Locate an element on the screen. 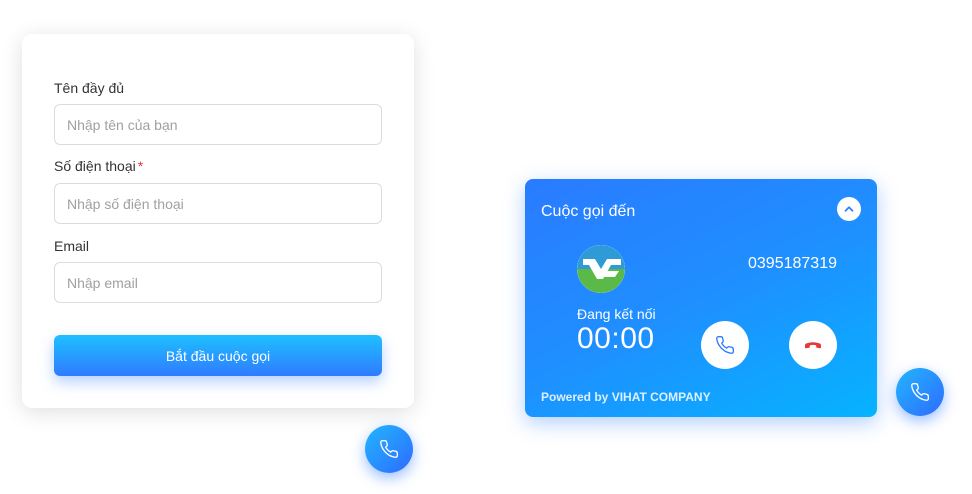 Image resolution: width=972 pixels, height=494 pixels. call-status: Đang kết nối is located at coordinates (616, 314).